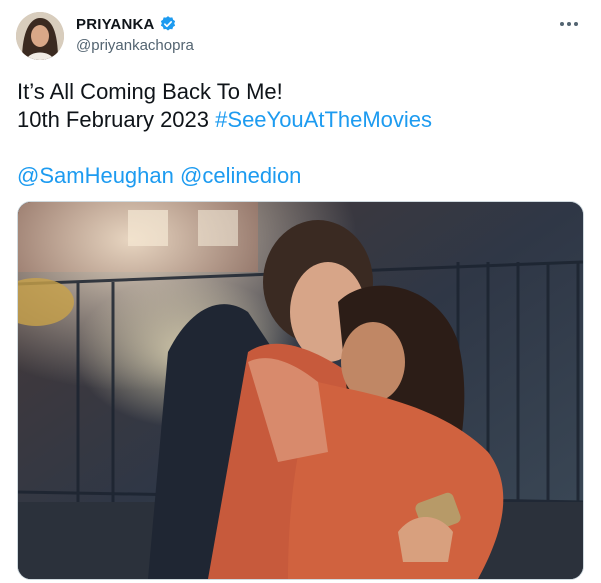 The width and height of the screenshot is (601, 583). What do you see at coordinates (240, 175) in the screenshot?
I see `mention-link-celinedion: @celinedion` at bounding box center [240, 175].